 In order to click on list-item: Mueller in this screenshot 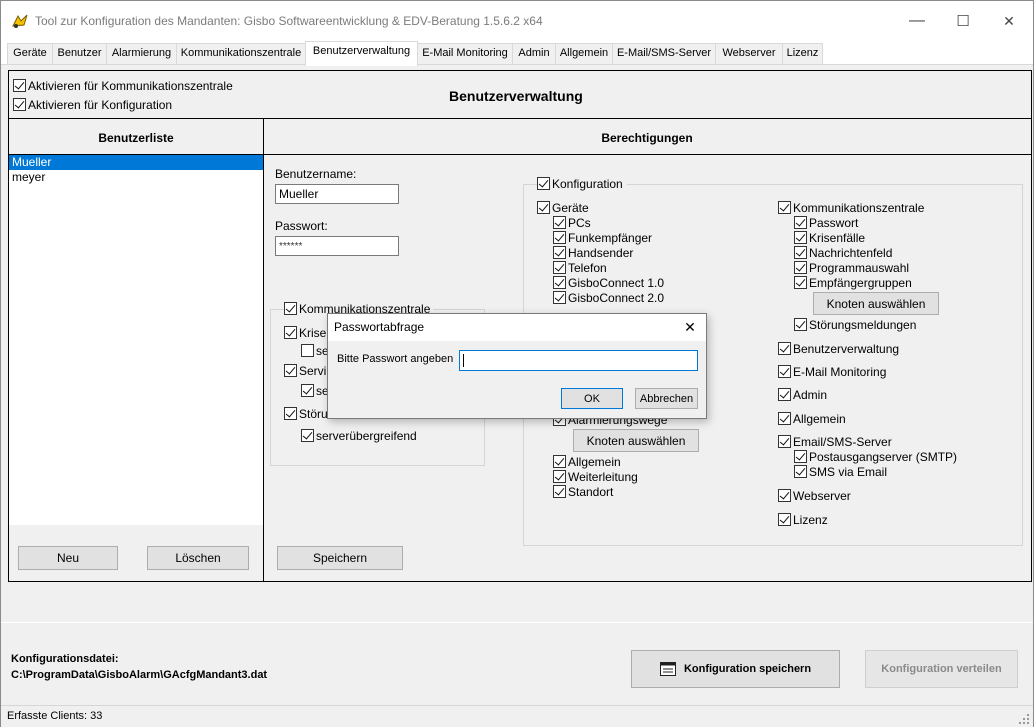, I will do `click(136, 162)`.